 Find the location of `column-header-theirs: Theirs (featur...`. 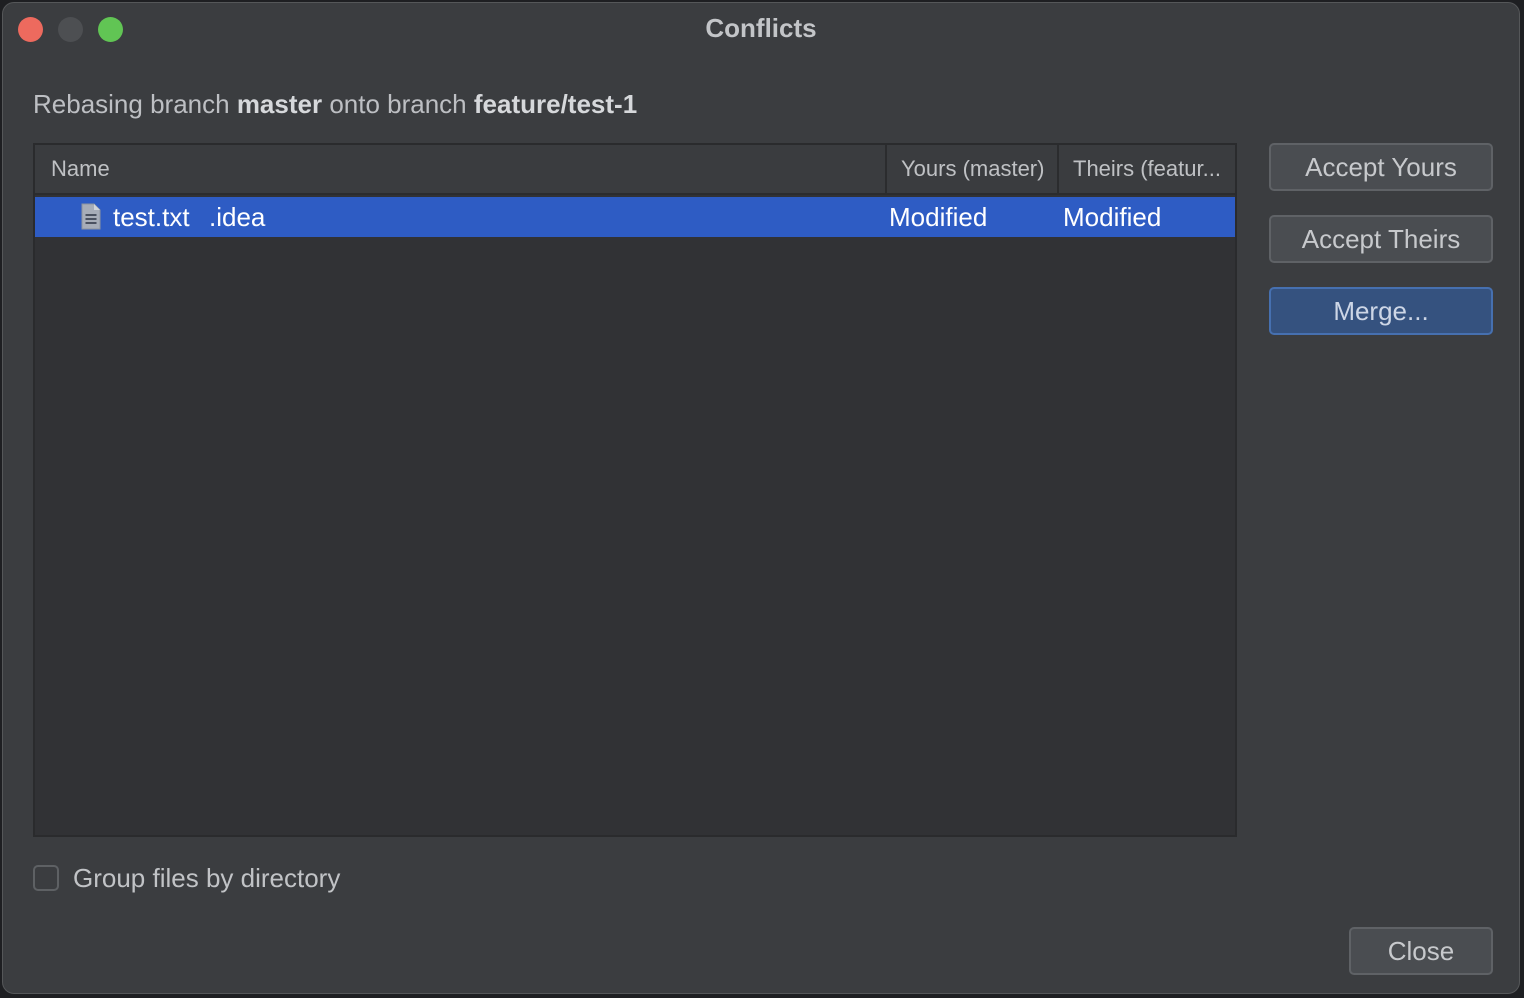

column-header-theirs: Theirs (featur... is located at coordinates (1146, 169).